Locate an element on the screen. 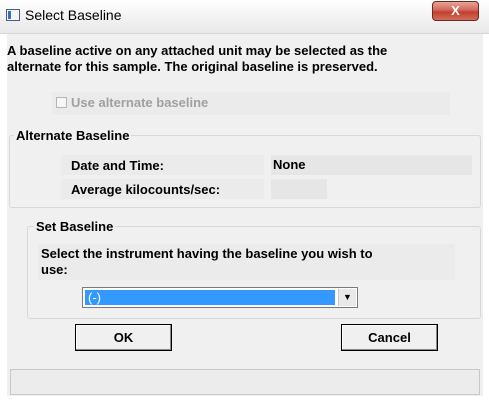 Image resolution: width=489 pixels, height=402 pixels. average-kilocounts-label: Average kilocounts/sec: is located at coordinates (146, 189).